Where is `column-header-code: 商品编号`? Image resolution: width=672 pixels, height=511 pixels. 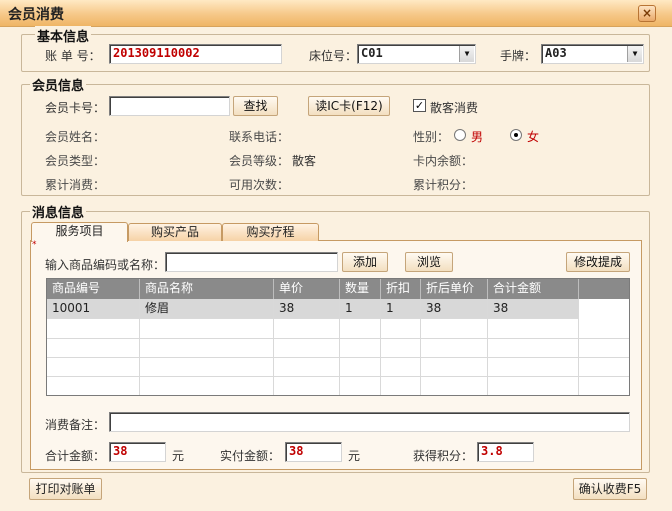 column-header-code: 商品编号 is located at coordinates (93, 289).